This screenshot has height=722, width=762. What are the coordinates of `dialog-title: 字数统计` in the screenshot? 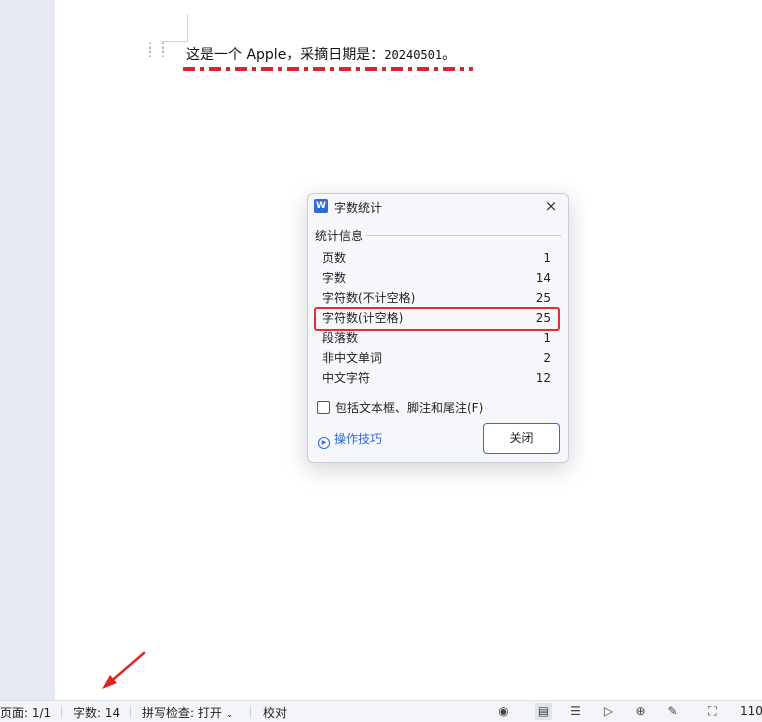 It's located at (358, 208).